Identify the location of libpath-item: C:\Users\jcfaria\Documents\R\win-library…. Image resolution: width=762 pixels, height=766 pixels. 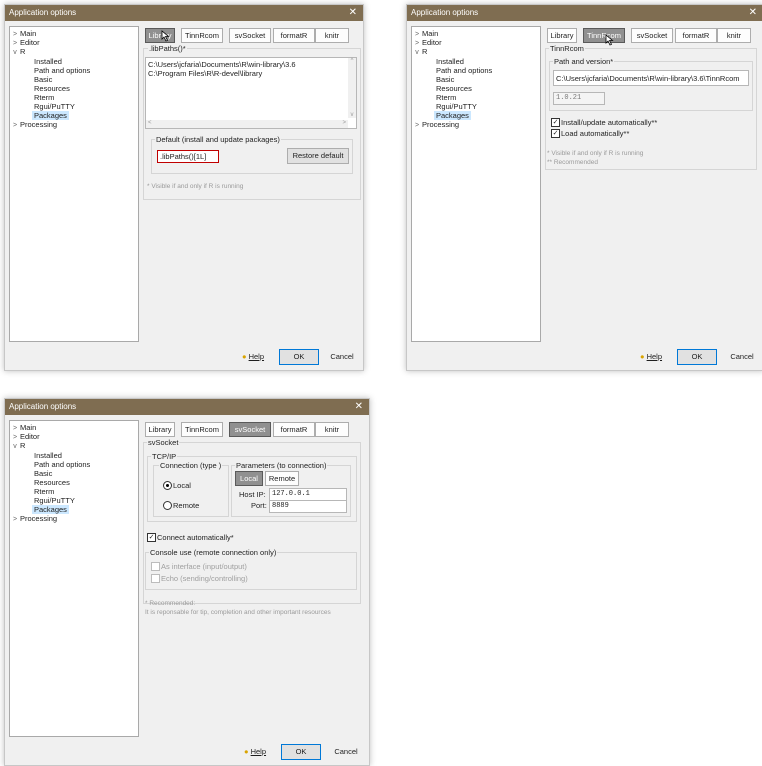
(222, 64).